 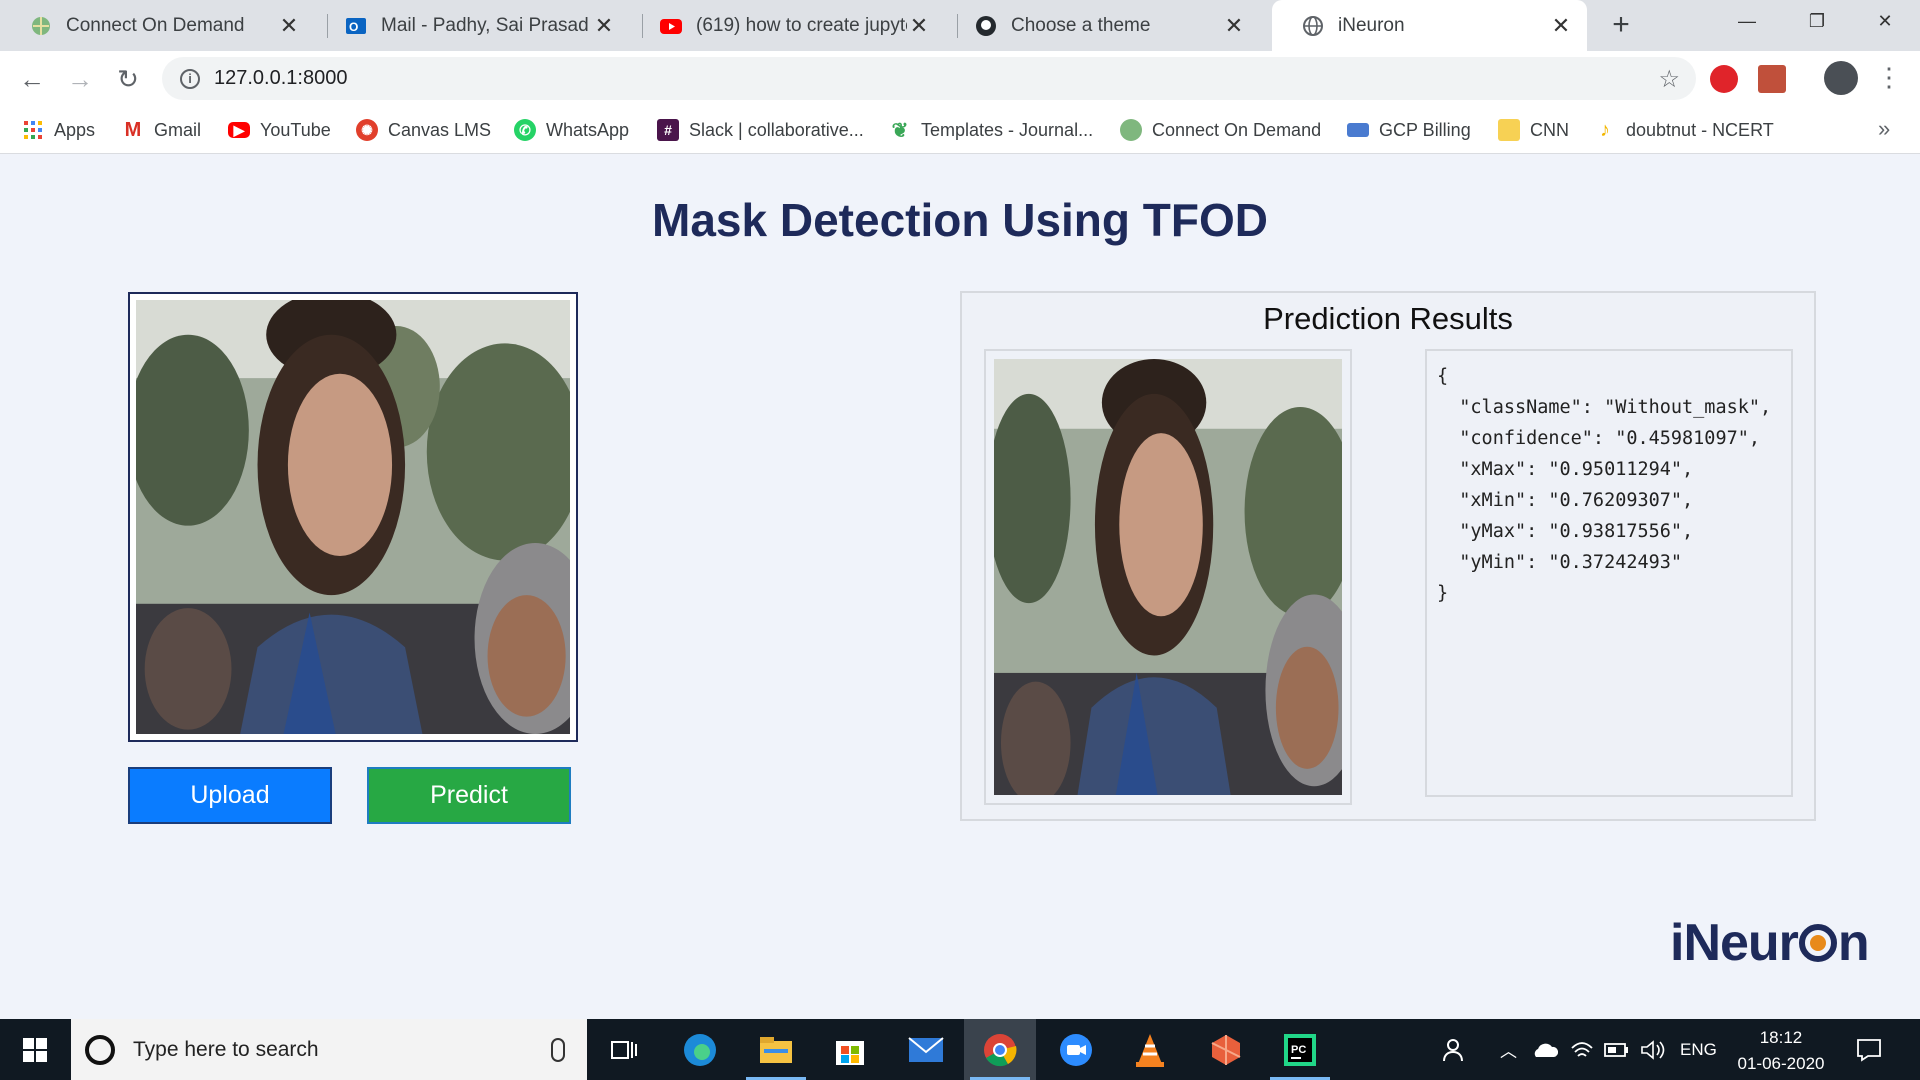 I want to click on edge-browser-icon, so click(x=700, y=1049).